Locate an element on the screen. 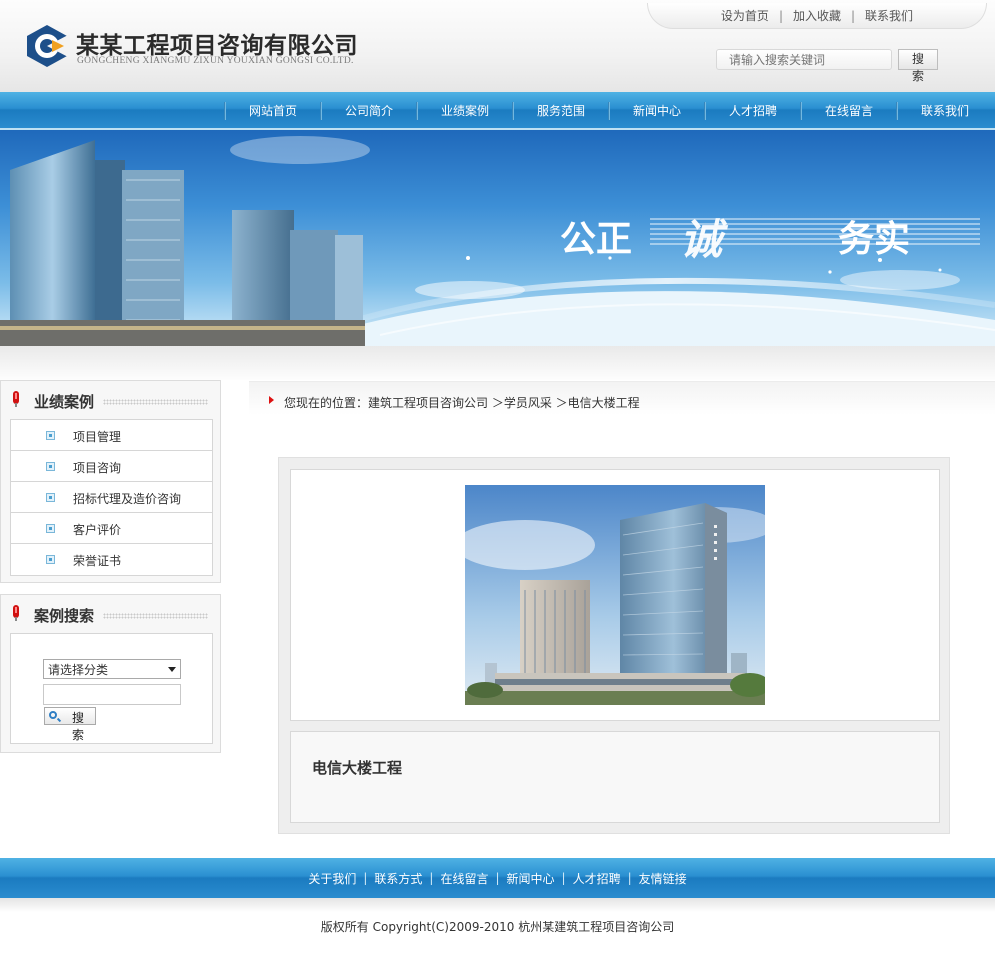 This screenshot has height=979, width=995. cases-panel: 业绩案例 项目管理 项目咨询 招标代理及造价咨询 客户评价 荣誉证书 is located at coordinates (110, 481).